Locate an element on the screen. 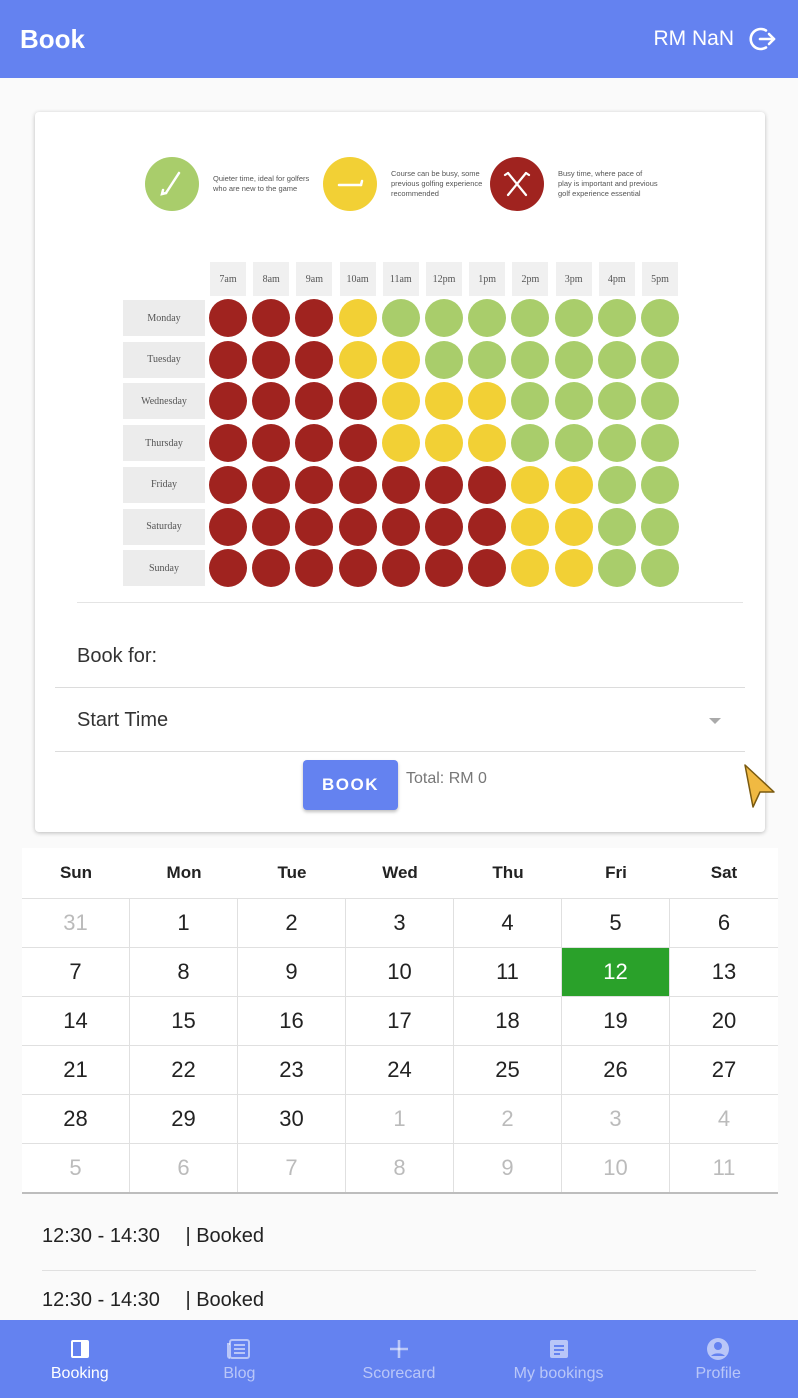 This screenshot has width=798, height=1398. calendar-day: 24 is located at coordinates (400, 1070).